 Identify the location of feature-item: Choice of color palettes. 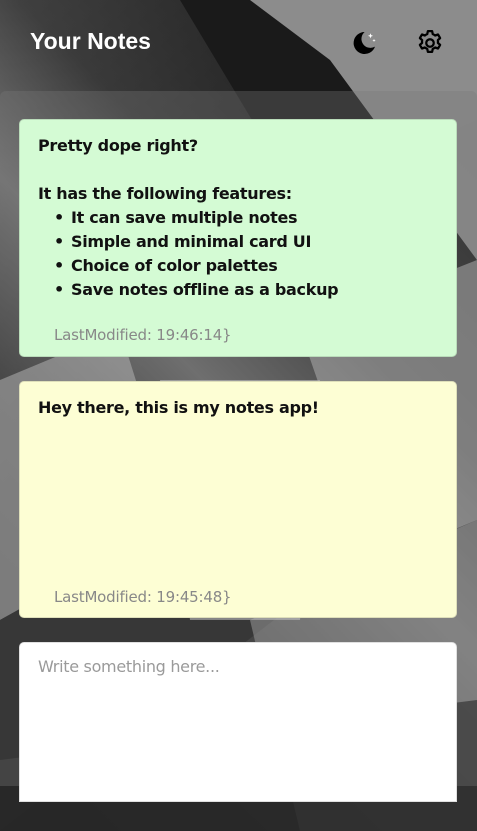
(246, 266).